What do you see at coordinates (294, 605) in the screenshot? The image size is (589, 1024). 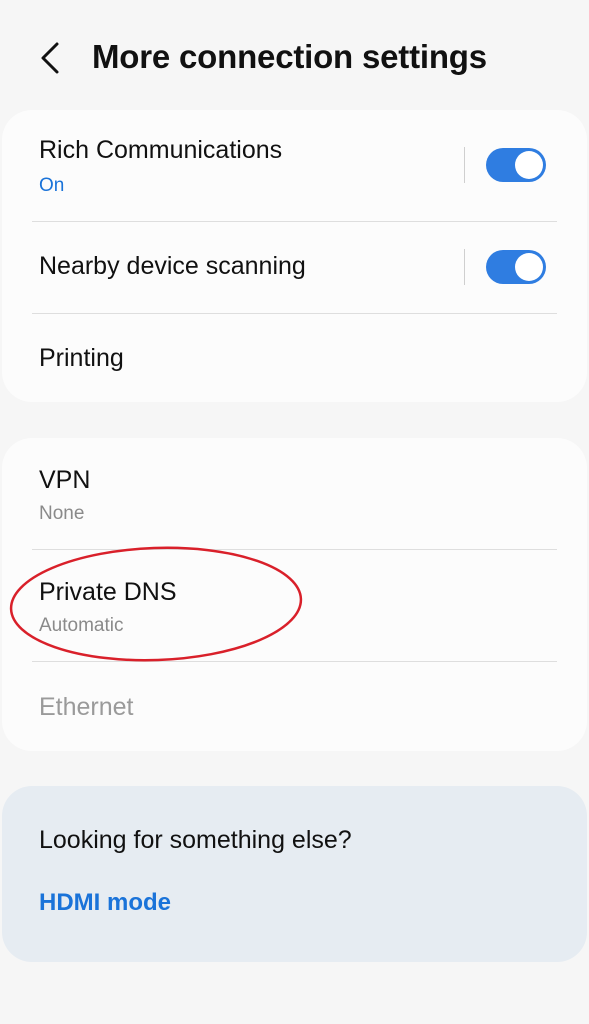 I see `private-dns-row: Private DNS Automatic` at bounding box center [294, 605].